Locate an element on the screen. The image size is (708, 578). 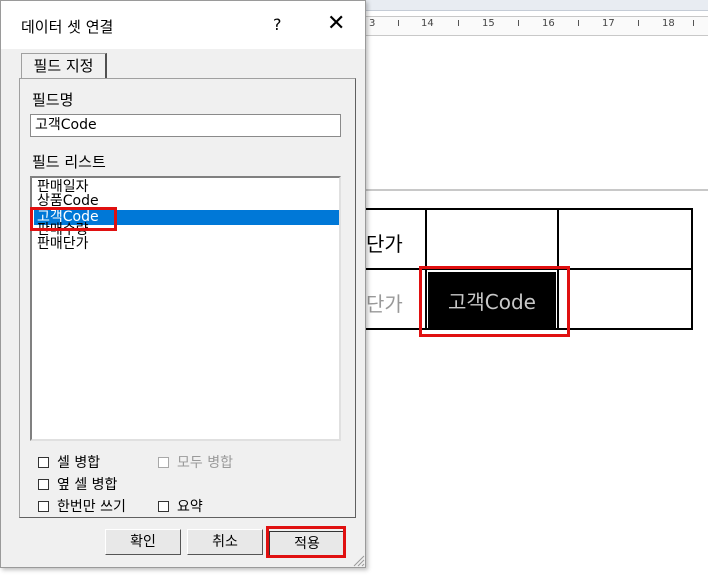
ruler-number: 16 is located at coordinates (548, 23).